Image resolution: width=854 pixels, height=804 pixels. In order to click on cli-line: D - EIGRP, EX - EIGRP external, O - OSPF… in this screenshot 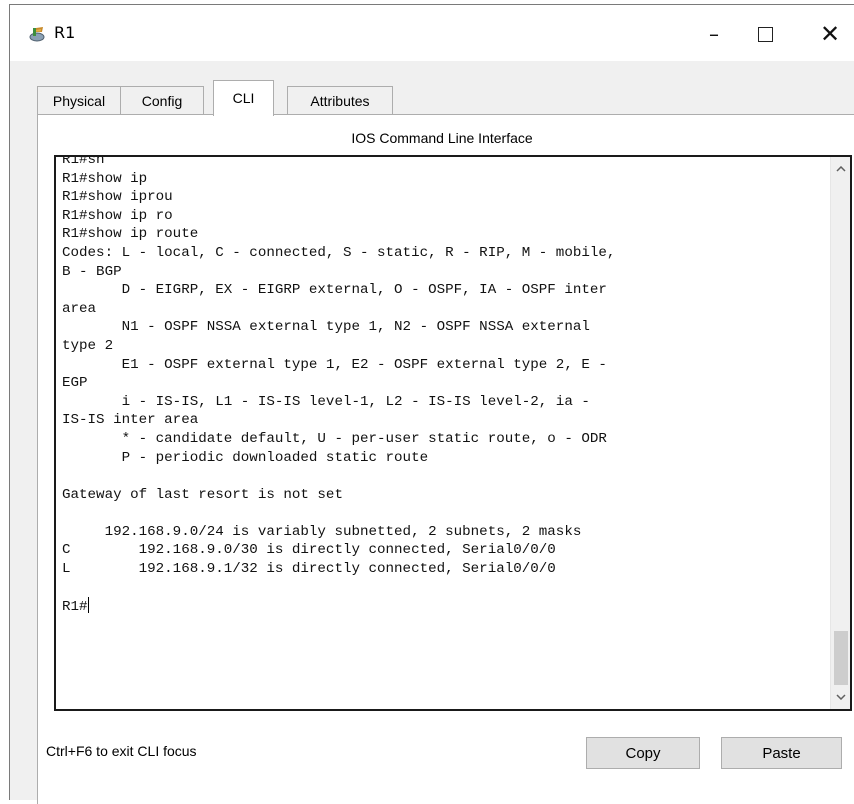, I will do `click(334, 290)`.